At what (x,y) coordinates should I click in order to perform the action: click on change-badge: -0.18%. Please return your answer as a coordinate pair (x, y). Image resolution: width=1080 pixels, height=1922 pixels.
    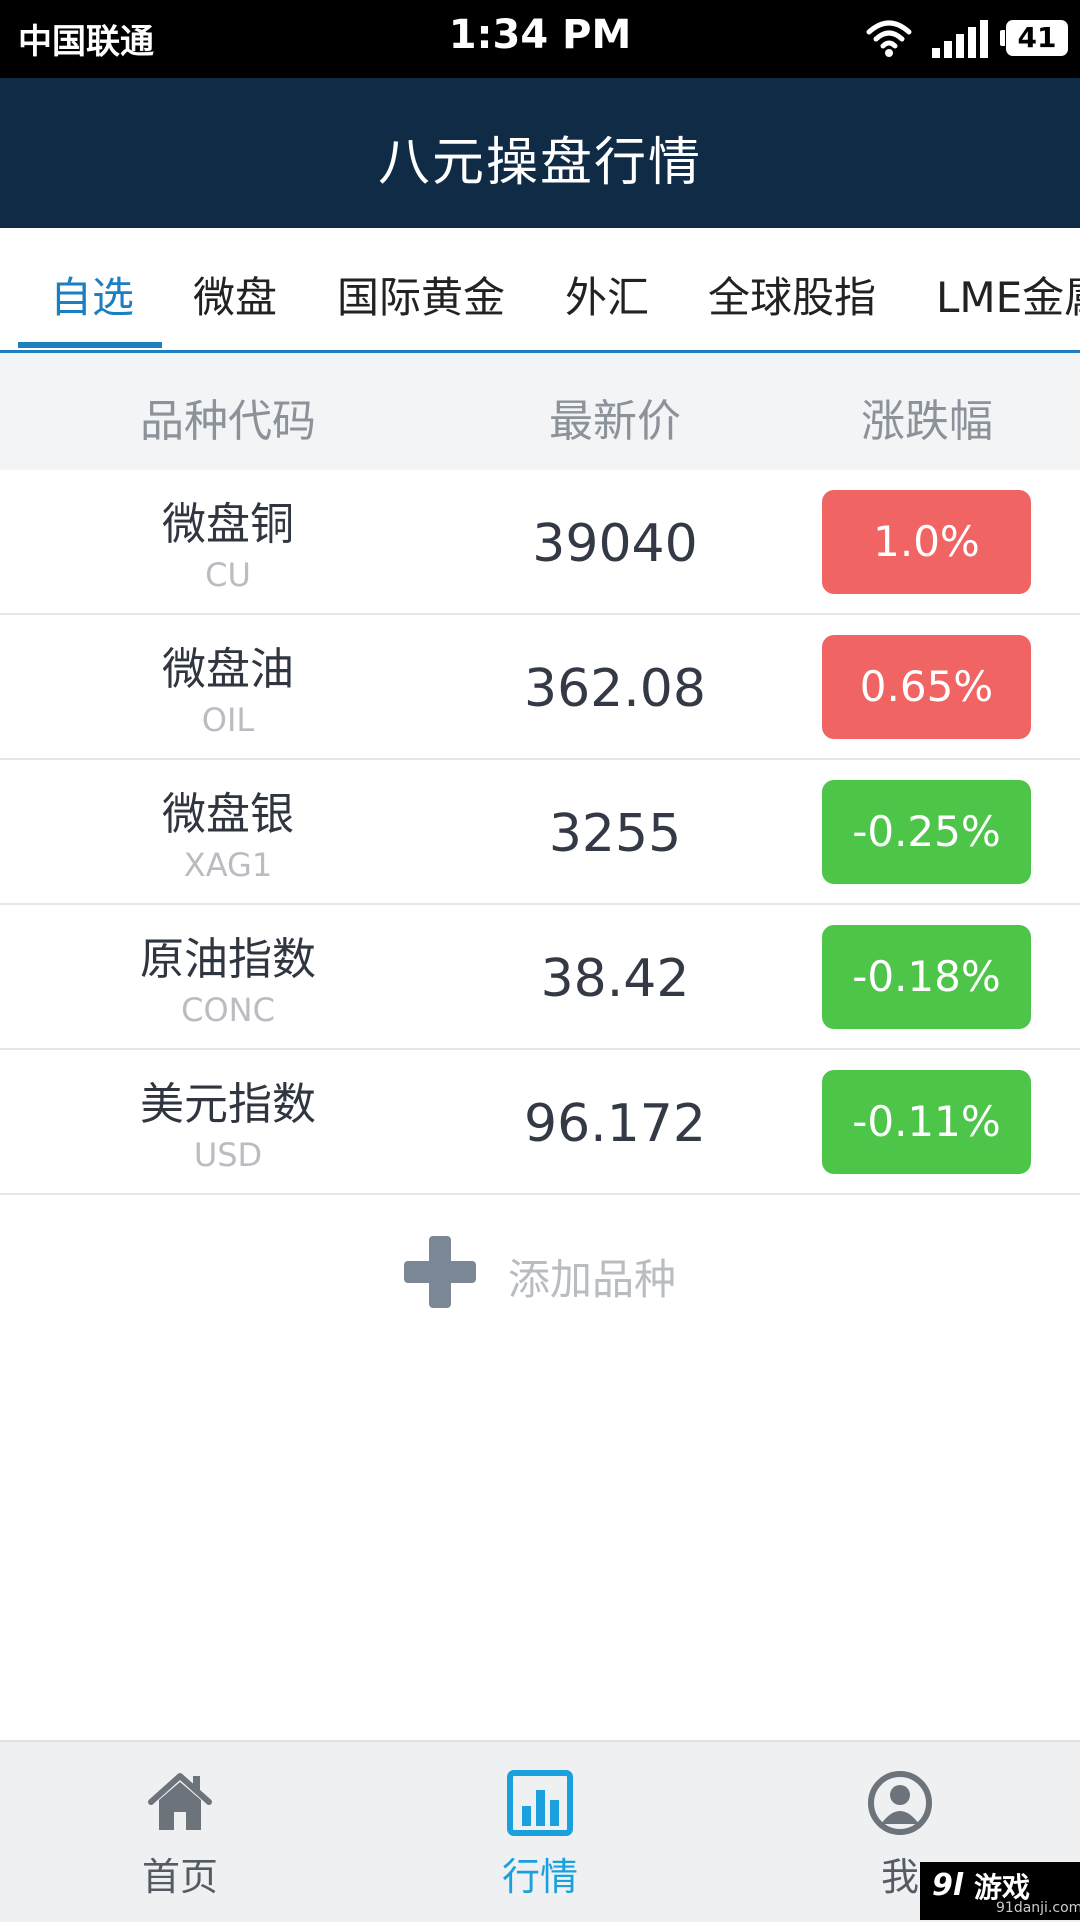
    Looking at the image, I should click on (926, 977).